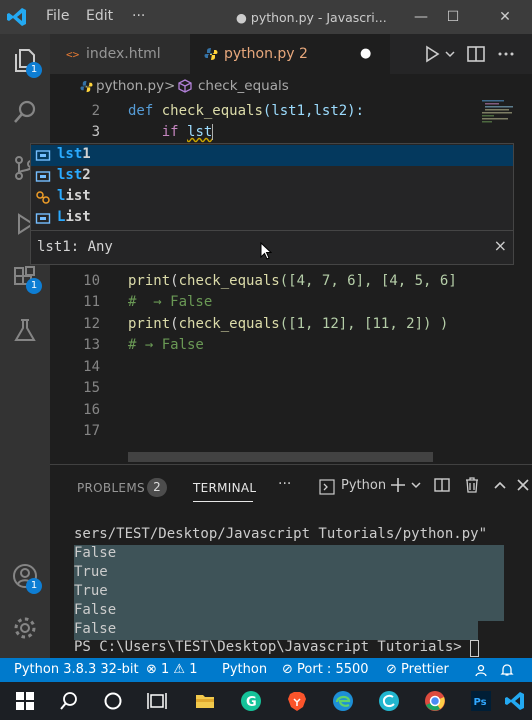 This screenshot has height=720, width=532. I want to click on line-number: 15, so click(91, 388).